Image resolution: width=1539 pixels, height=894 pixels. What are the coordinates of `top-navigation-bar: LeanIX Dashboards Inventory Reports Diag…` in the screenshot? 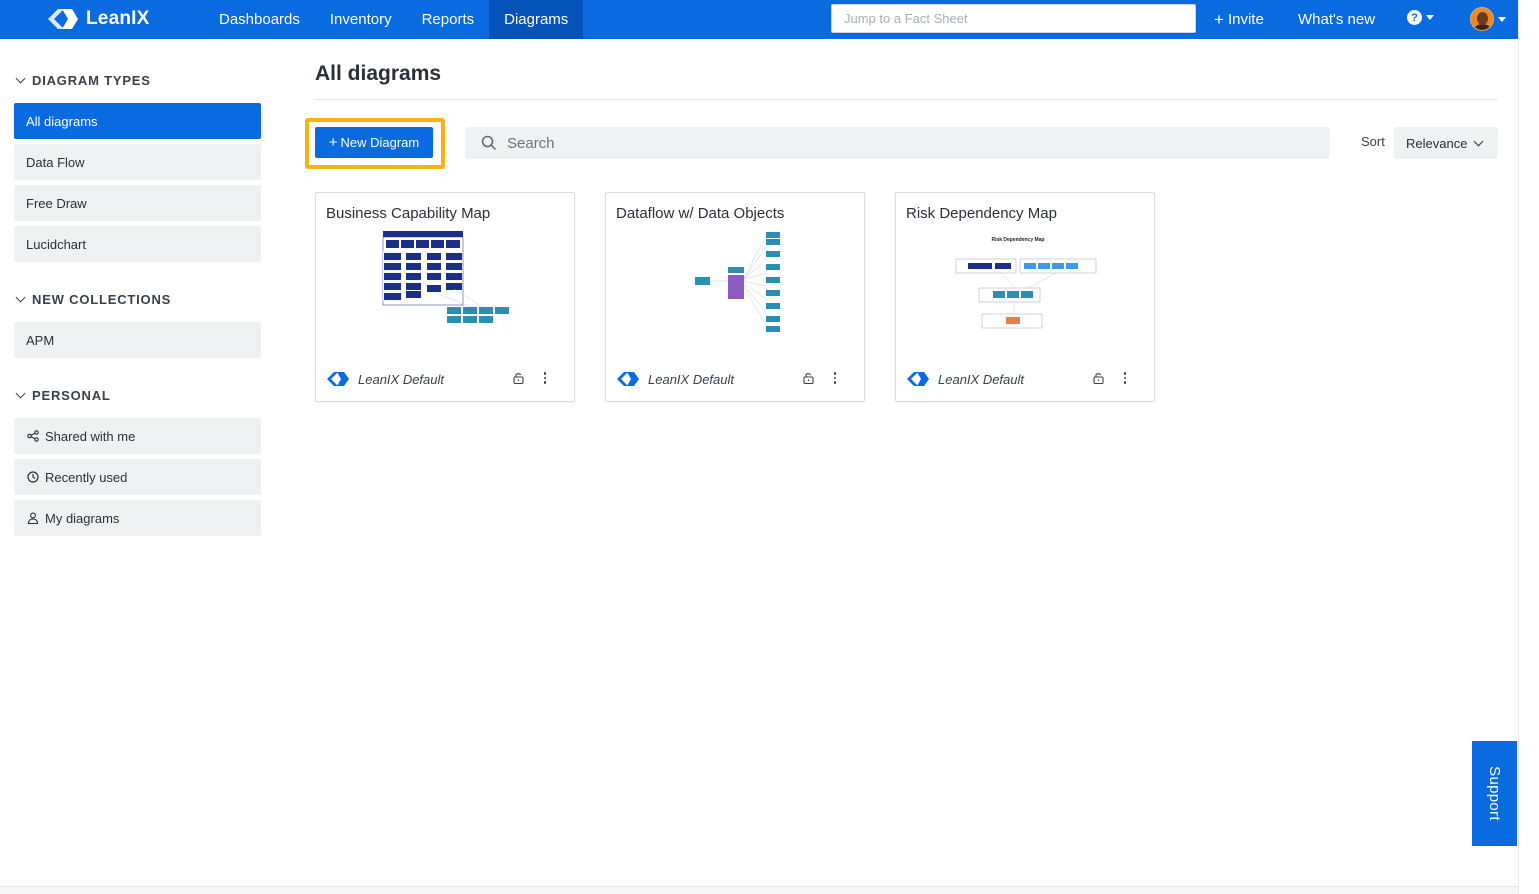 It's located at (759, 19).